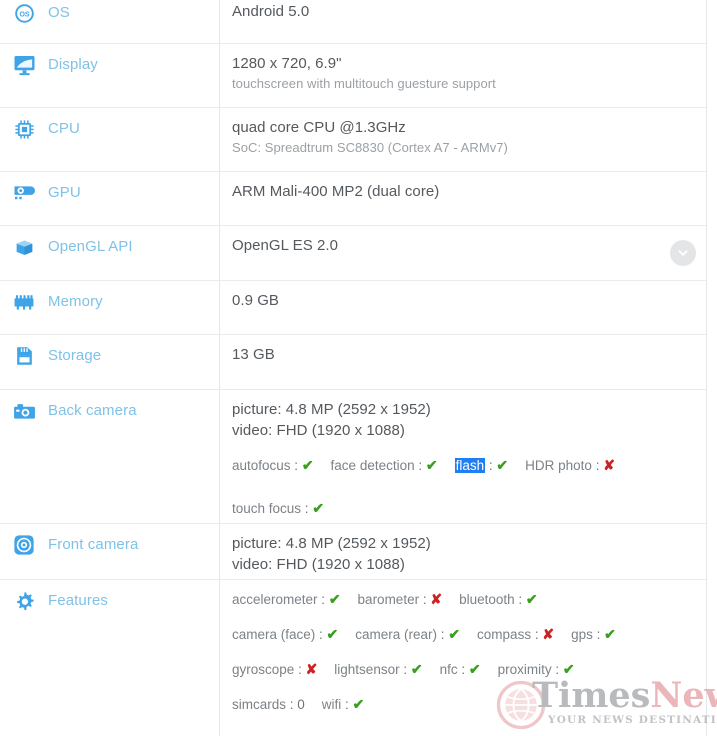  I want to click on spec-row-gpu: GPU ARM Mali-400 MP2 (dual core), so click(353, 199).